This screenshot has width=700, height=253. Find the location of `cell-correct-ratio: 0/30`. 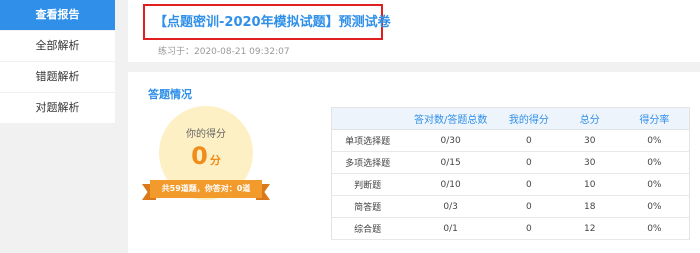

cell-correct-ratio: 0/30 is located at coordinates (451, 140).